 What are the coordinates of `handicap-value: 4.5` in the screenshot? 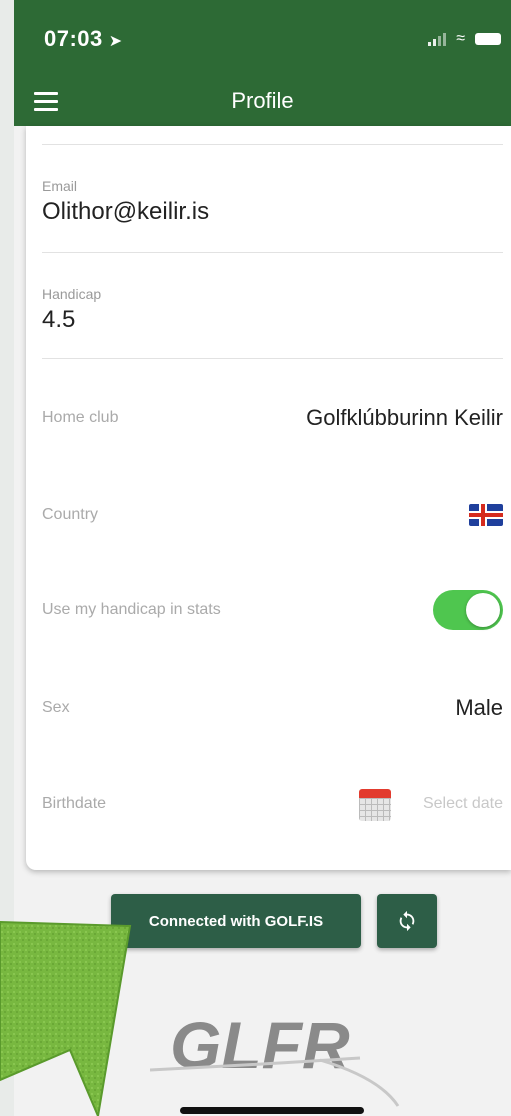 It's located at (272, 320).